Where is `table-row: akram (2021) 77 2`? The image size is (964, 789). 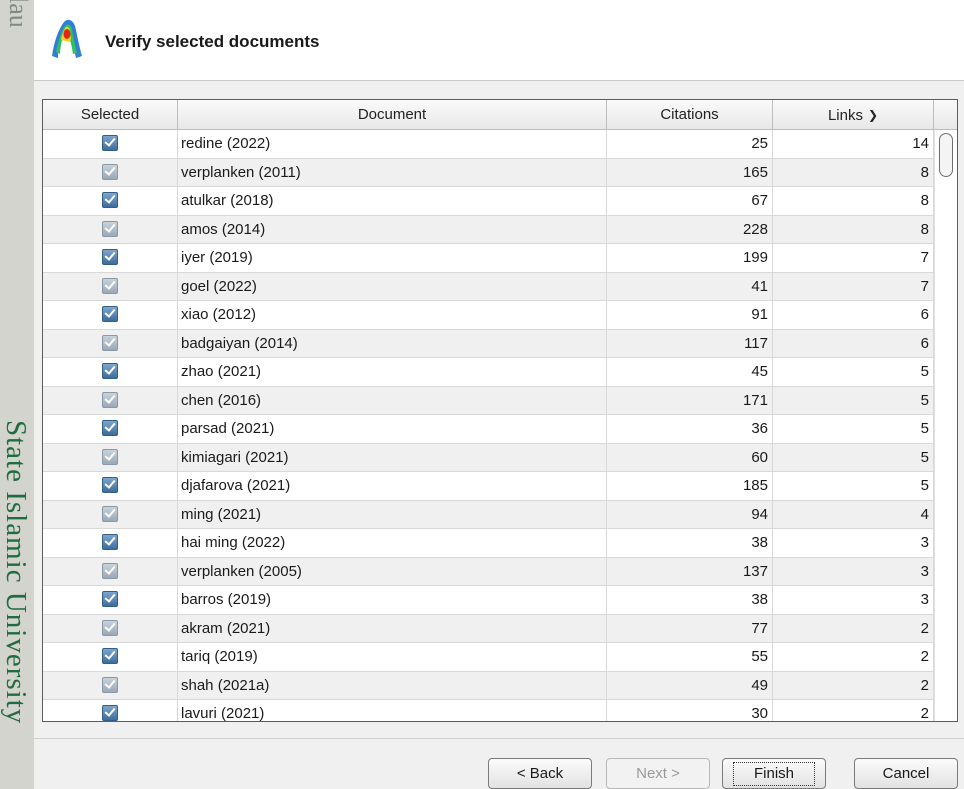 table-row: akram (2021) 77 2 is located at coordinates (488, 628).